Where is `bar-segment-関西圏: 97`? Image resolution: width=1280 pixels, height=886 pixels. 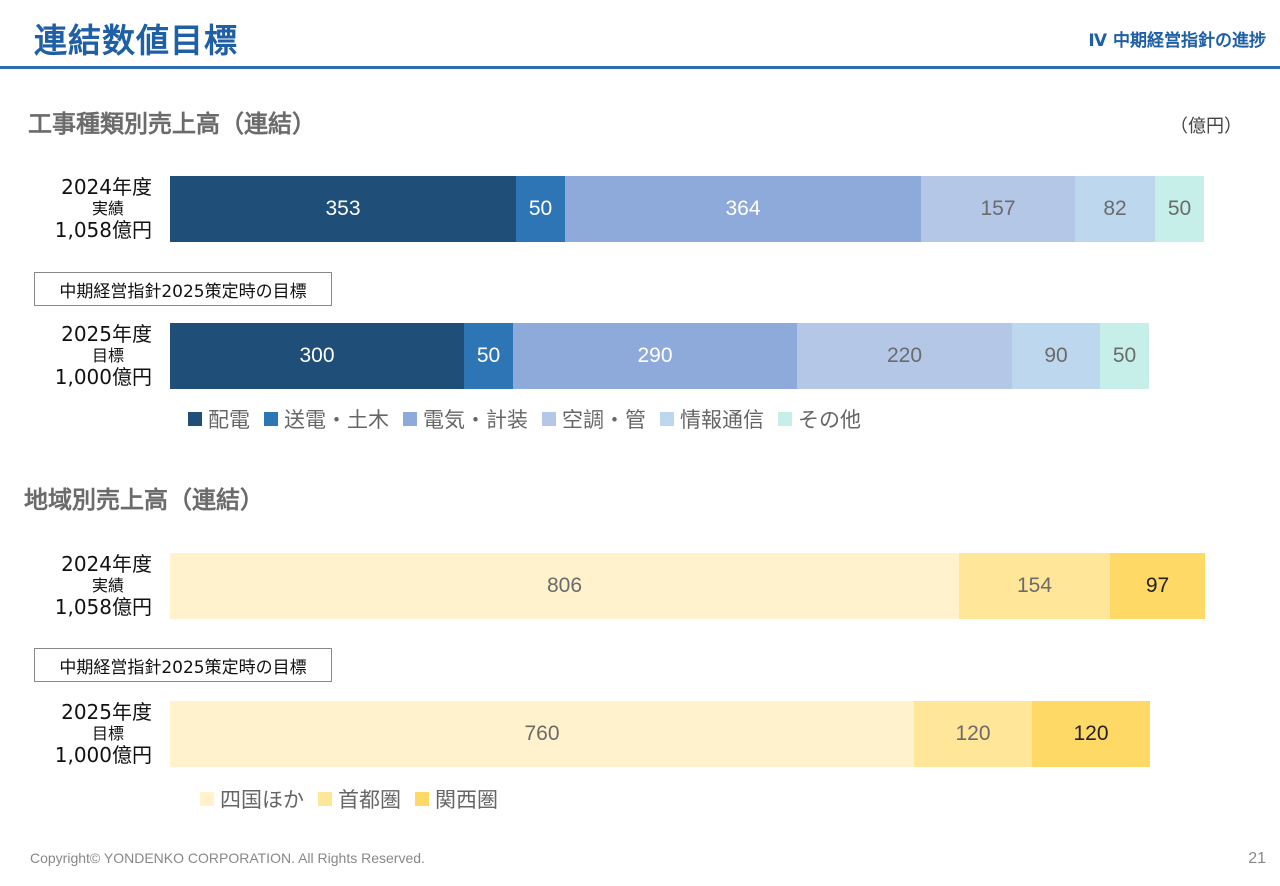
bar-segment-関西圏: 97 is located at coordinates (1157, 586).